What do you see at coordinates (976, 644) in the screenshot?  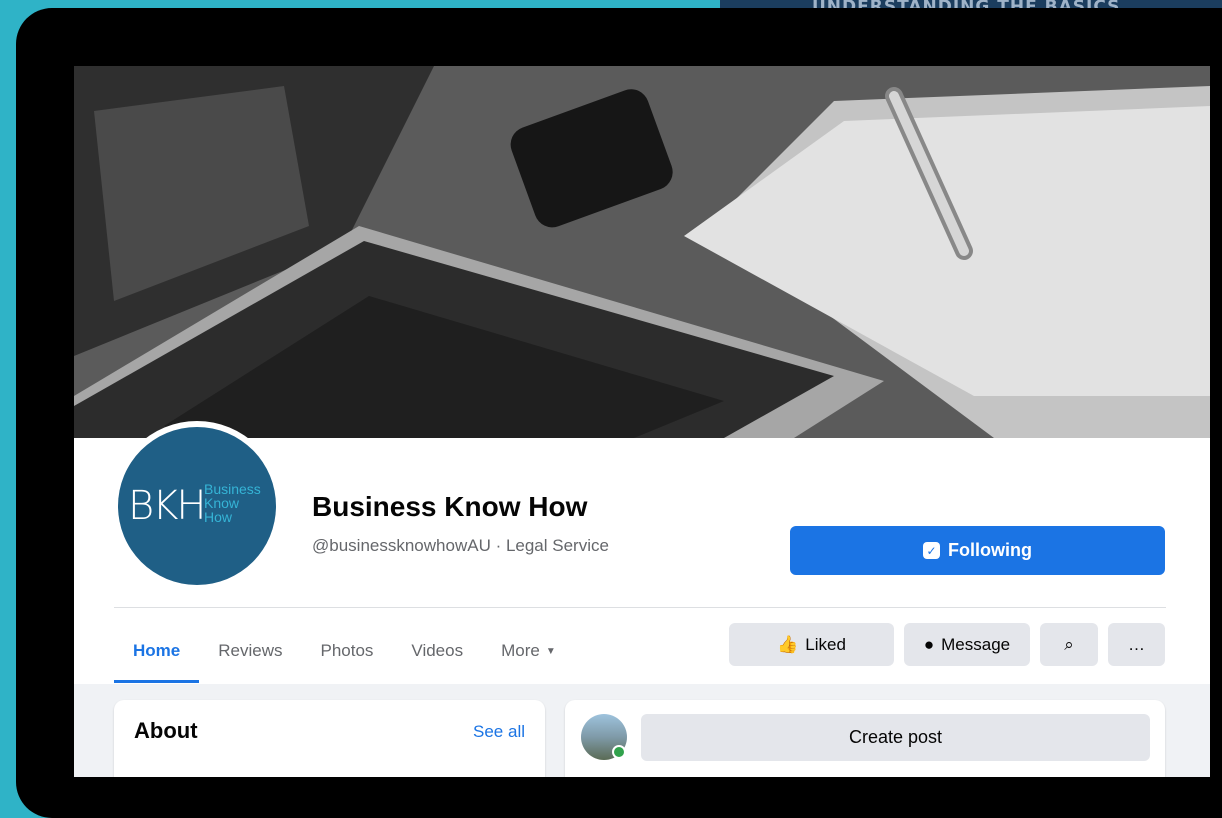 I see `message-label: Message` at bounding box center [976, 644].